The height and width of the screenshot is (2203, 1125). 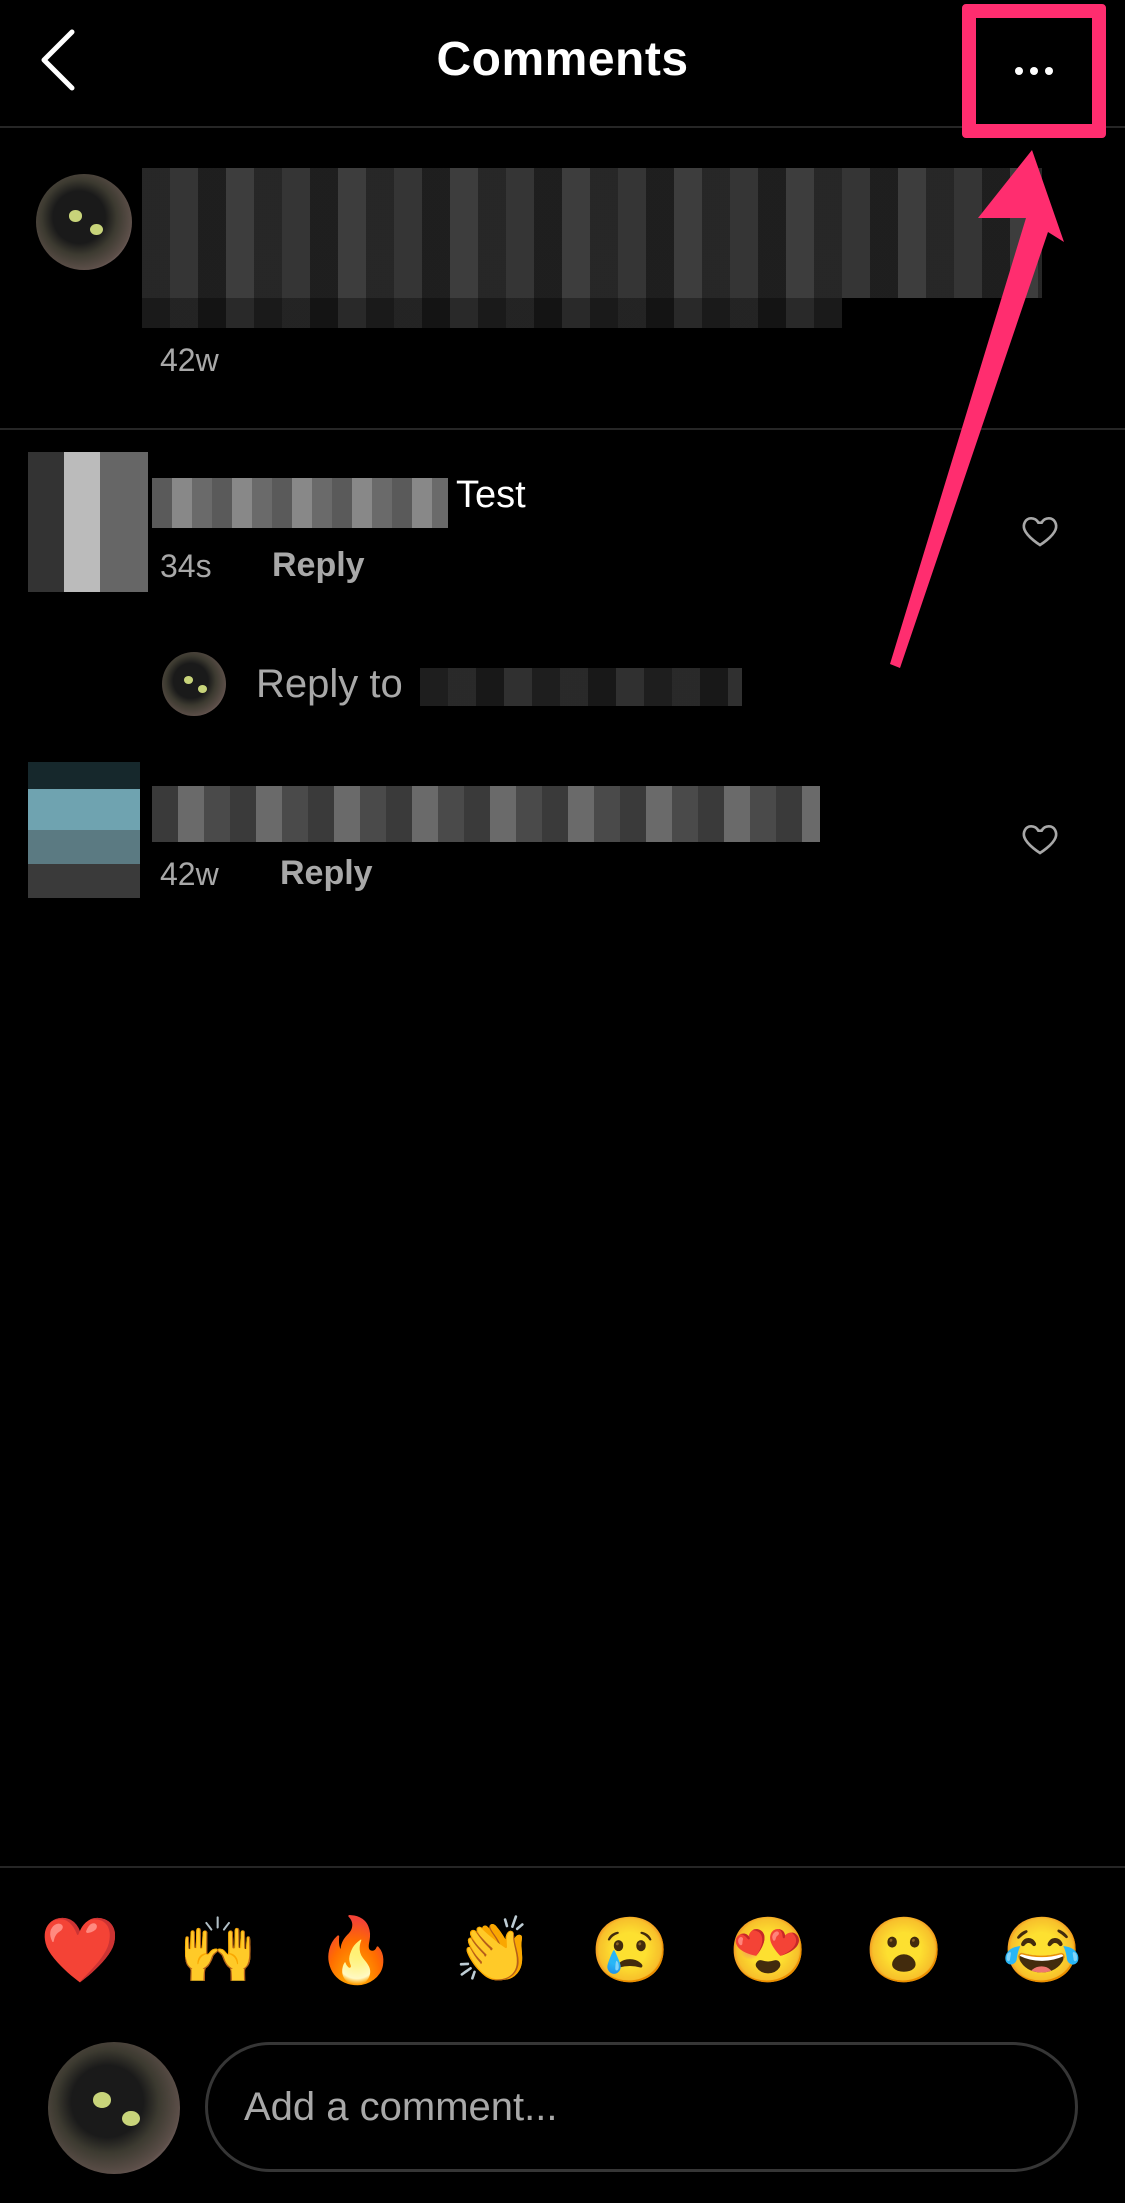 What do you see at coordinates (189, 874) in the screenshot?
I see `comment-time: 42w` at bounding box center [189, 874].